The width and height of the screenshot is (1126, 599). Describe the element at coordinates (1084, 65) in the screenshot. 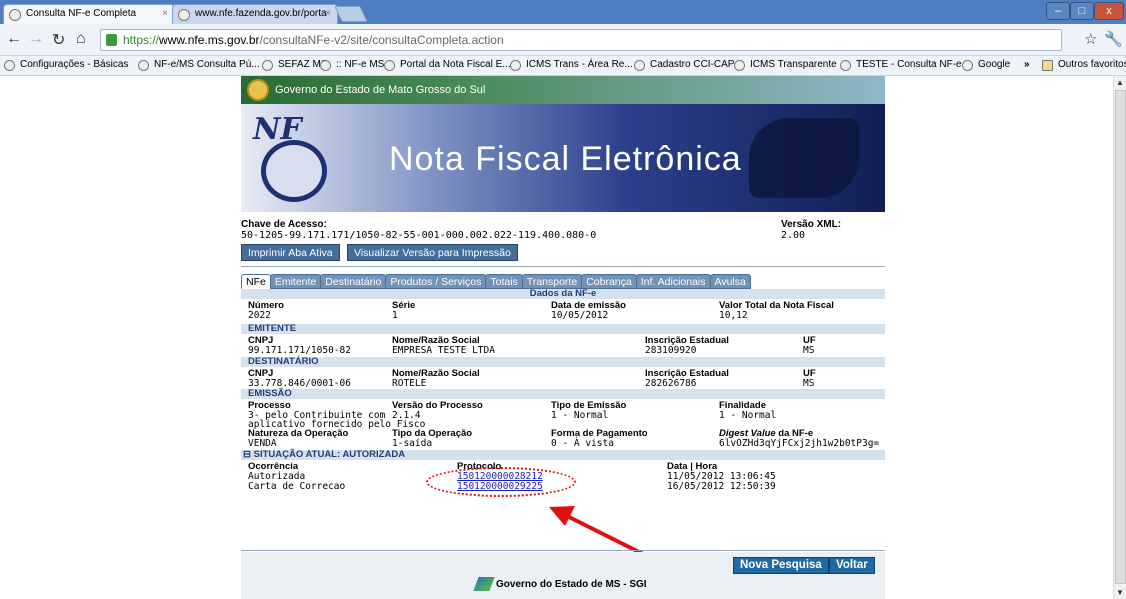

I see `other-bookmarks: Outros favoritos` at that location.